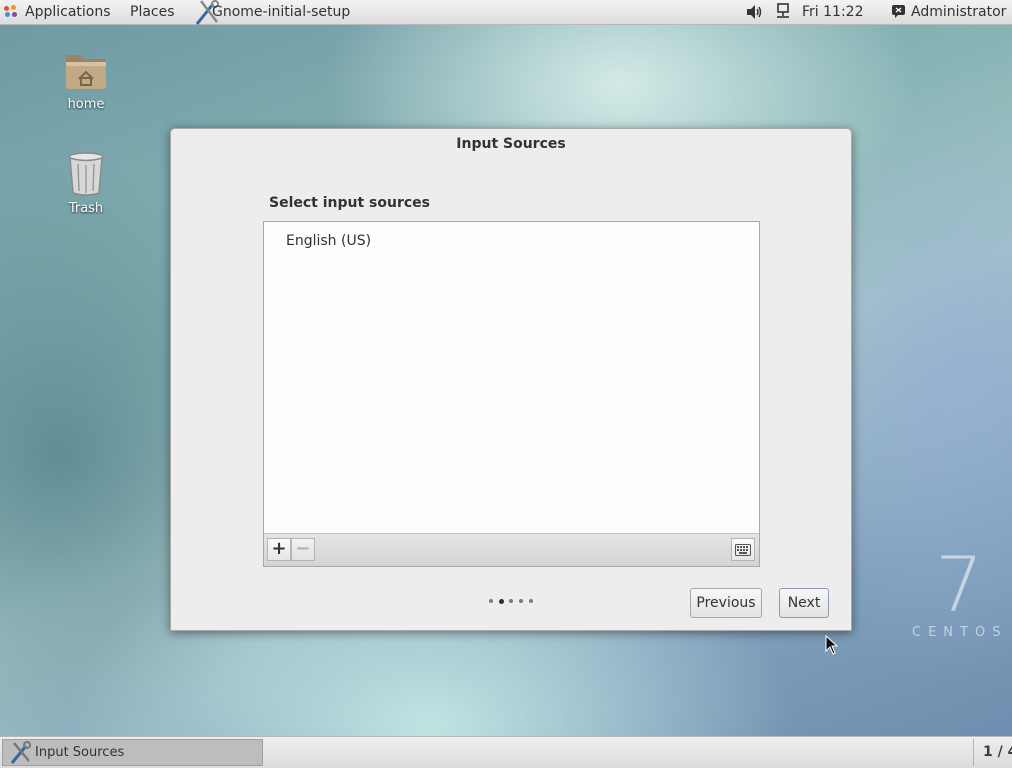  Describe the element at coordinates (511, 549) in the screenshot. I see `list-toolbar: + −` at that location.